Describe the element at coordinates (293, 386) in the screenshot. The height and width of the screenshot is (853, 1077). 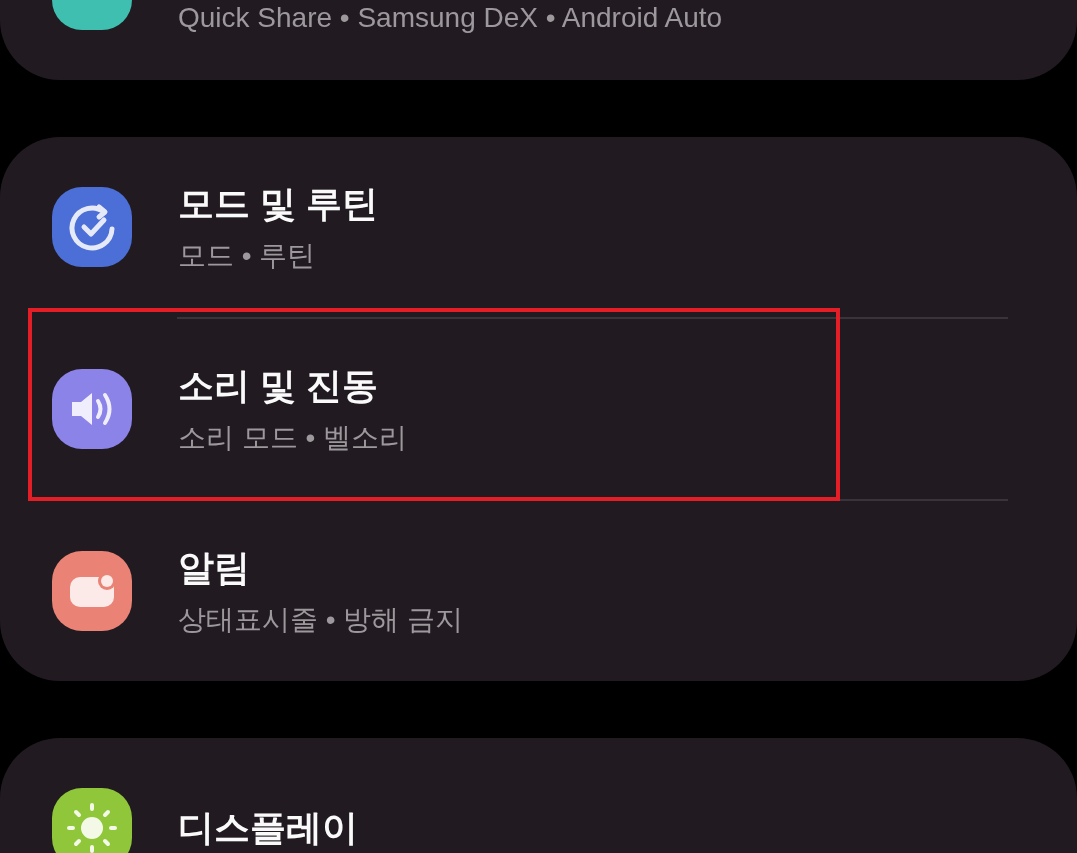
I see `setting-title: 소리 및 진동` at that location.